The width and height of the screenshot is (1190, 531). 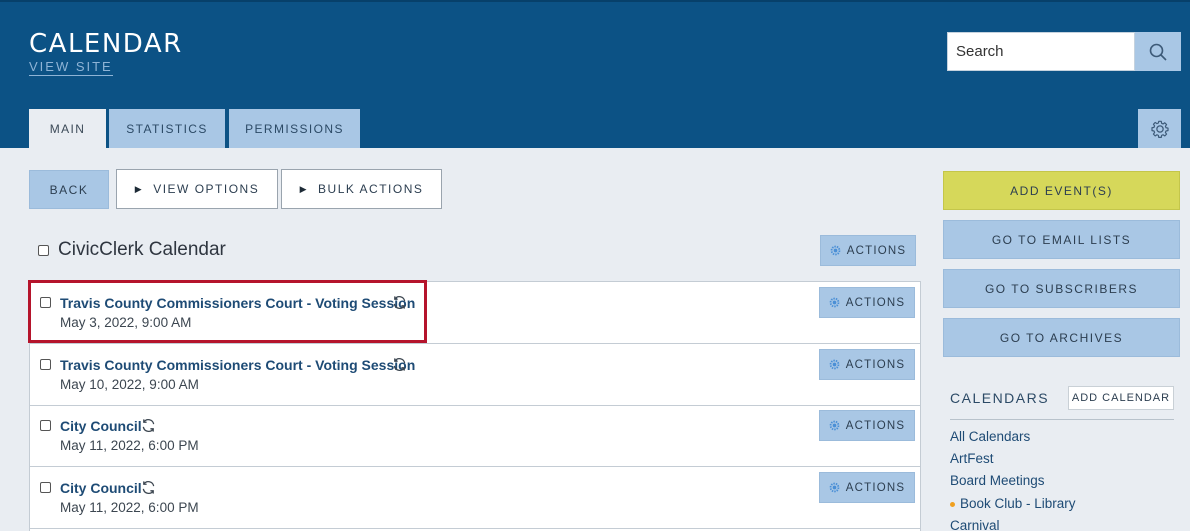 What do you see at coordinates (975, 524) in the screenshot?
I see `calendar-link-carnival: Carnival` at bounding box center [975, 524].